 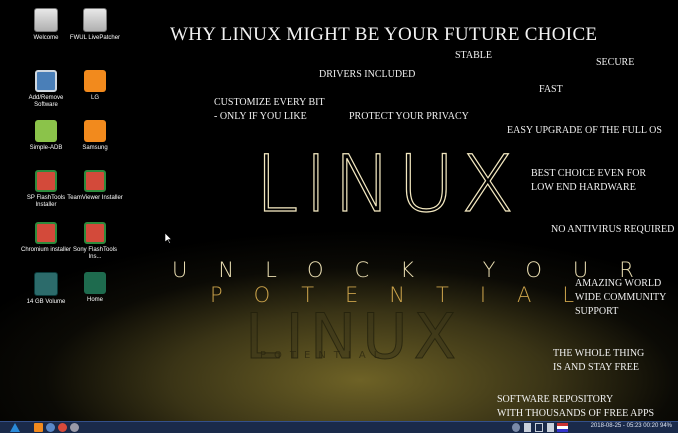 What do you see at coordinates (46, 131) in the screenshot?
I see `android-icon` at bounding box center [46, 131].